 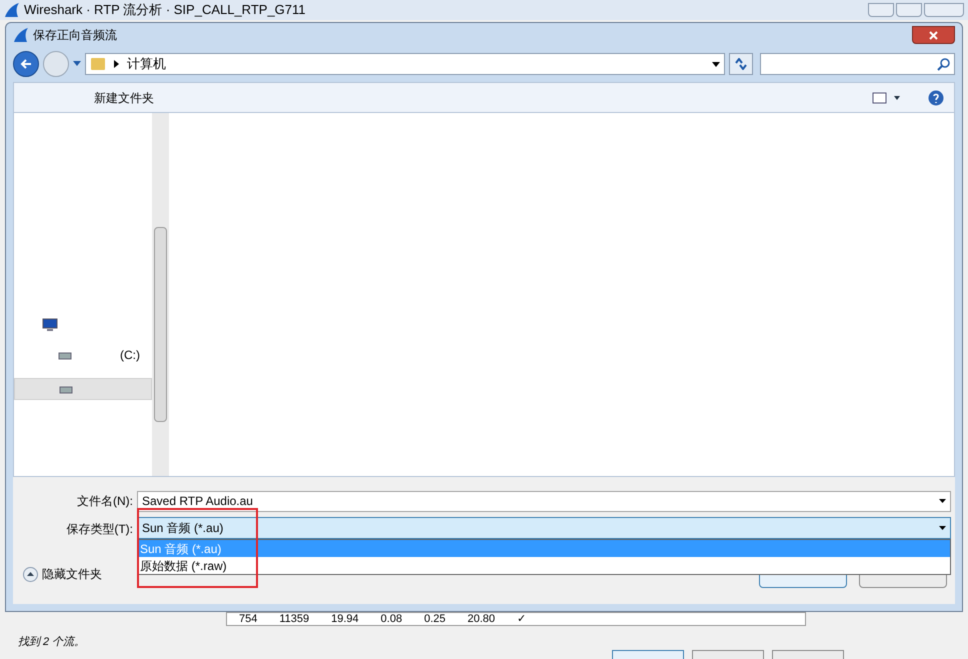 What do you see at coordinates (50, 325) in the screenshot?
I see `computer-icon` at bounding box center [50, 325].